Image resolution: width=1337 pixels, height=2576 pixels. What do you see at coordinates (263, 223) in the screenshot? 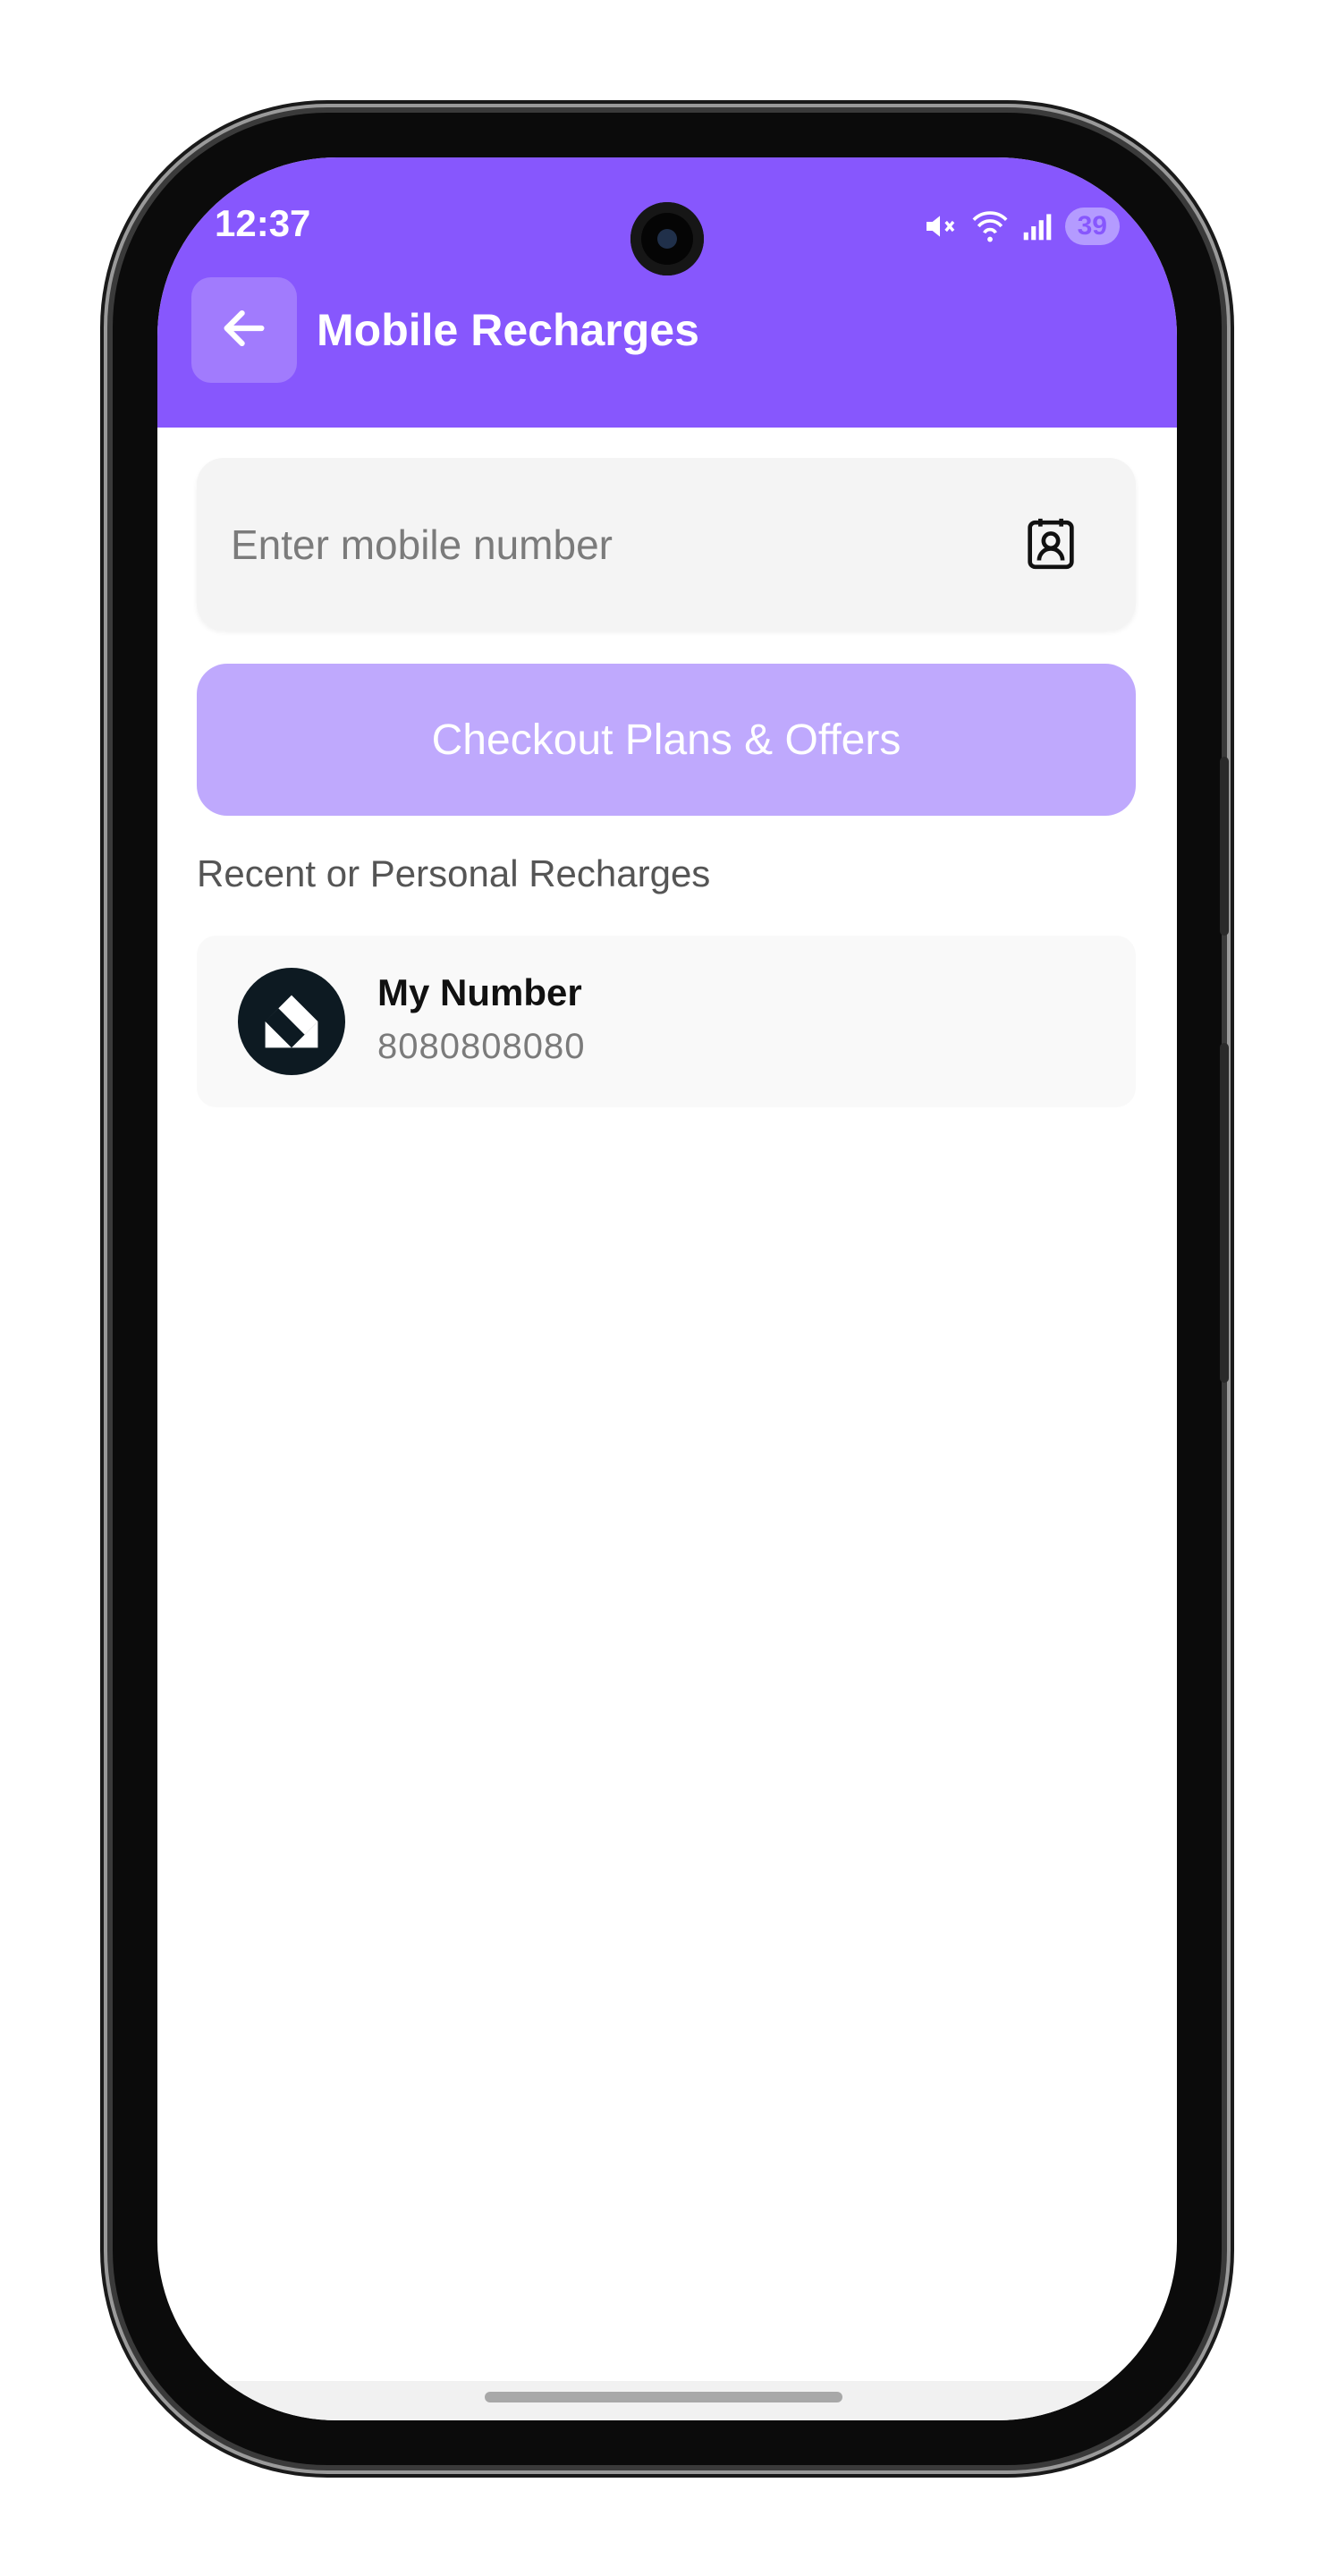
I see `status-time: 12:37` at bounding box center [263, 223].